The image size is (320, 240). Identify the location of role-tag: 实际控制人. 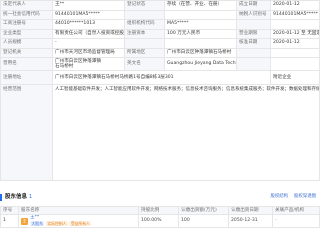
(56, 223).